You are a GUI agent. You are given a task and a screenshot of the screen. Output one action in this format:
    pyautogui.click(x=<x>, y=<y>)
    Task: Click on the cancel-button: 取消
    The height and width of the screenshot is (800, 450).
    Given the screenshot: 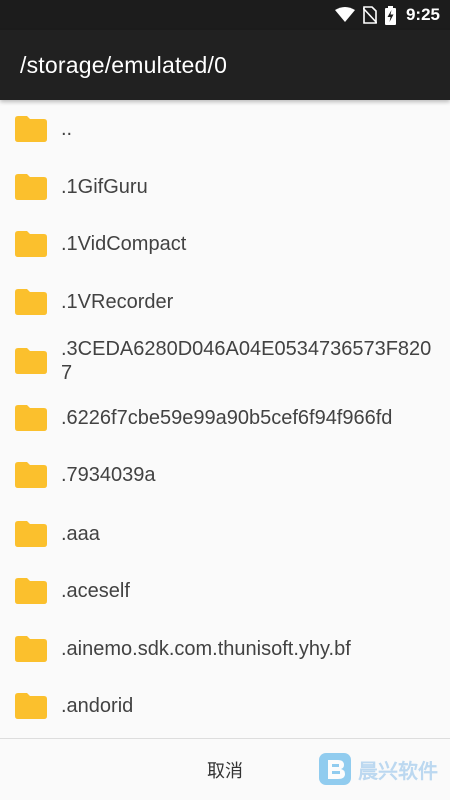 What is the action you would take?
    pyautogui.click(x=225, y=769)
    